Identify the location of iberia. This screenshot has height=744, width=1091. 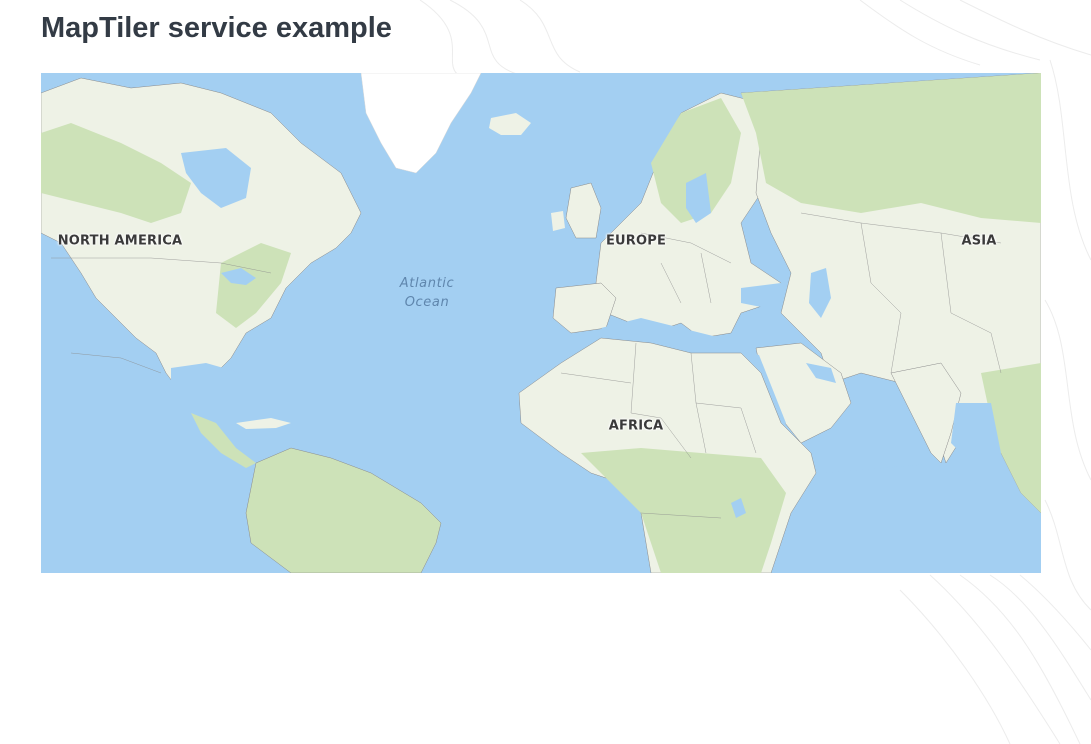
(584, 308).